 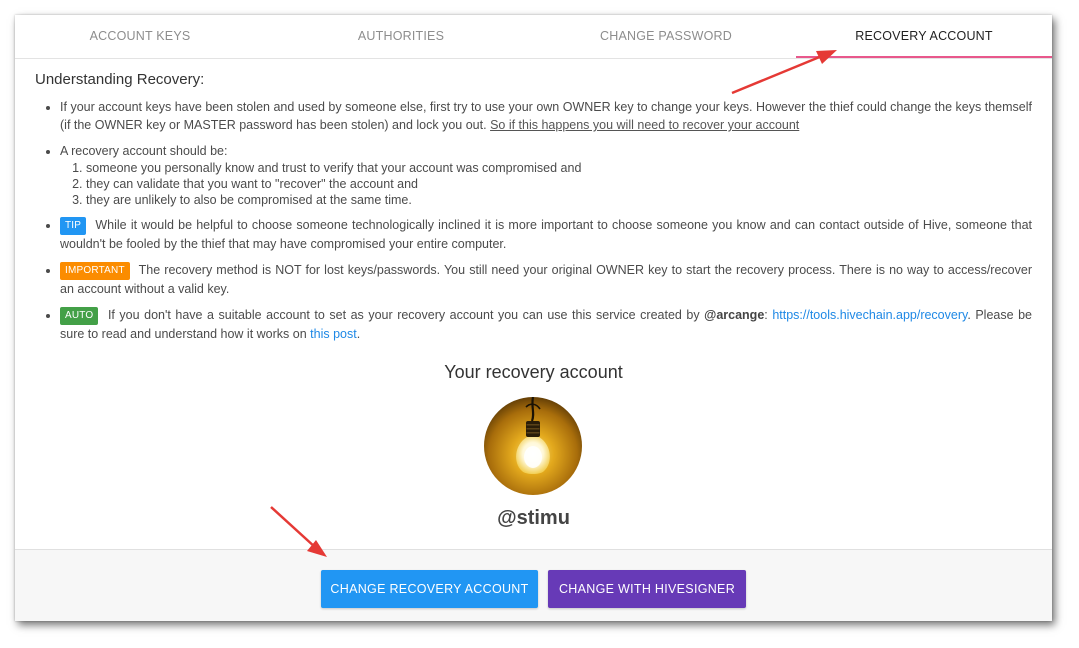 What do you see at coordinates (666, 36) in the screenshot?
I see `tab-change-password: CHANGE PASSWORD` at bounding box center [666, 36].